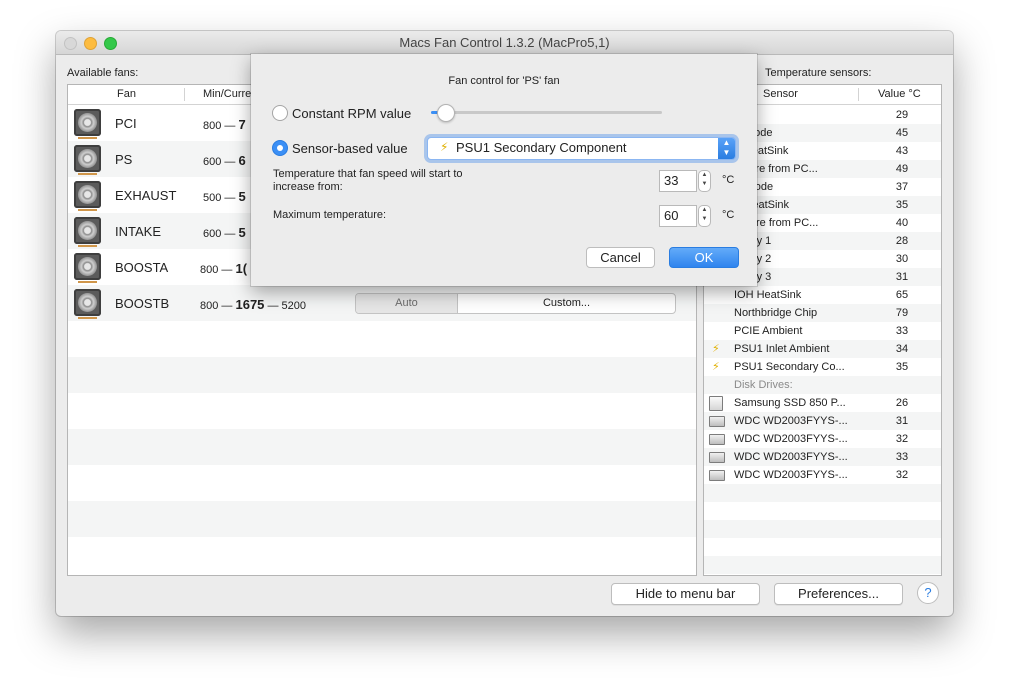 The width and height of the screenshot is (1009, 697). What do you see at coordinates (822, 313) in the screenshot?
I see `sensor-row: Northbridge Chip 79` at bounding box center [822, 313].